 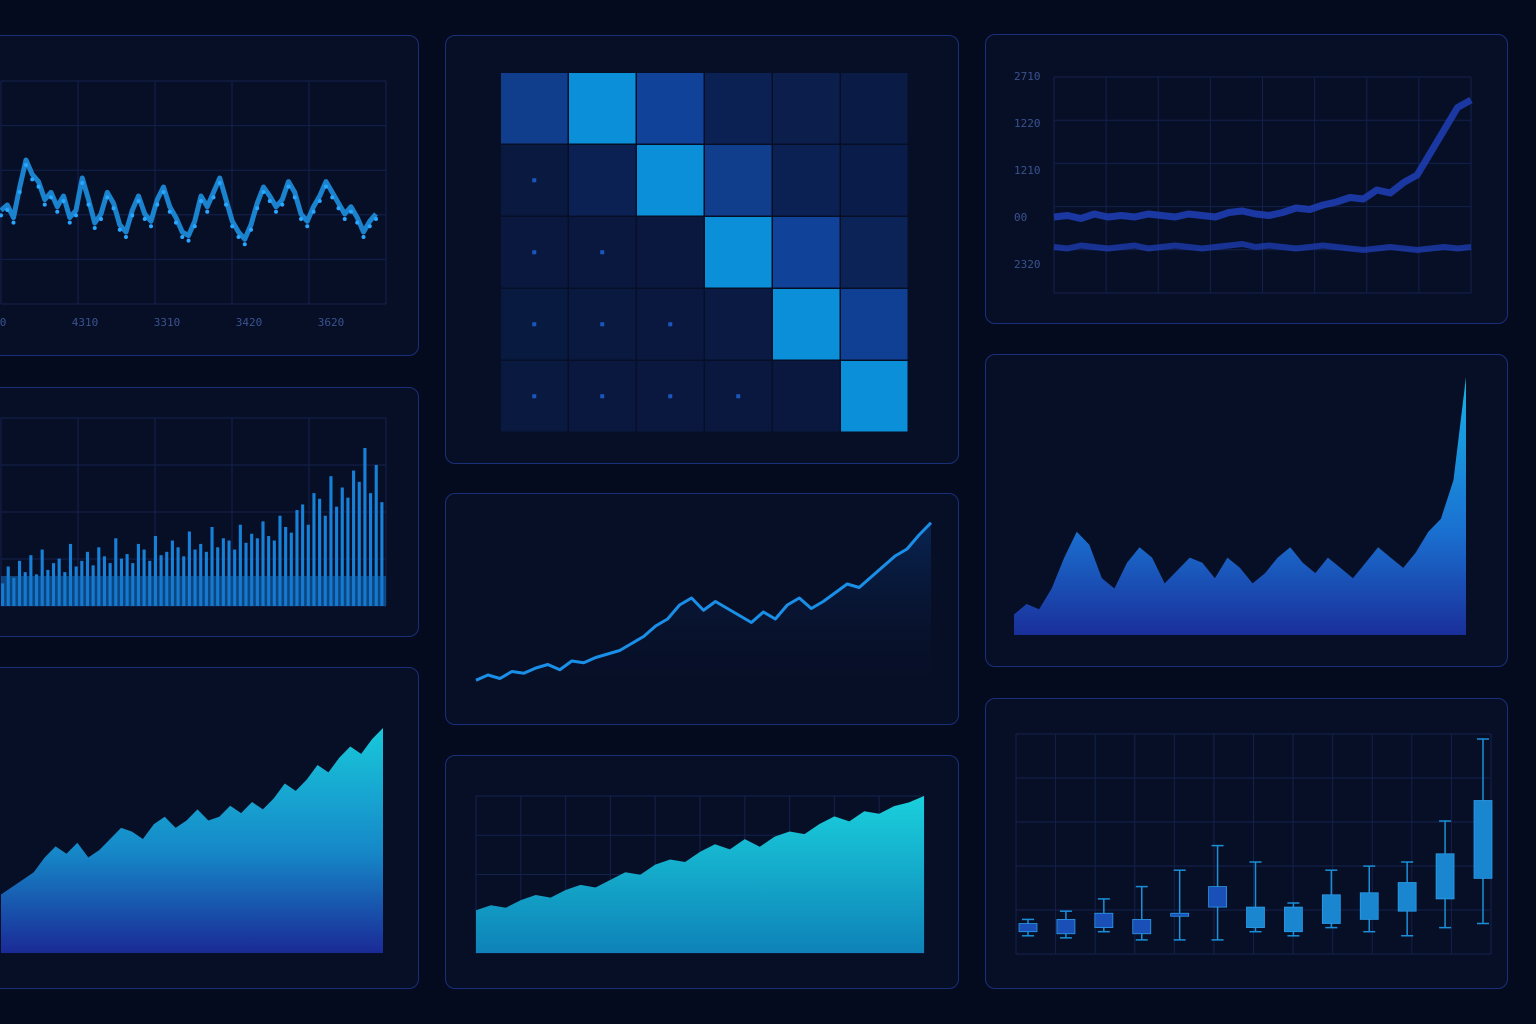 I want to click on series-line-lower, so click(x=1262, y=247).